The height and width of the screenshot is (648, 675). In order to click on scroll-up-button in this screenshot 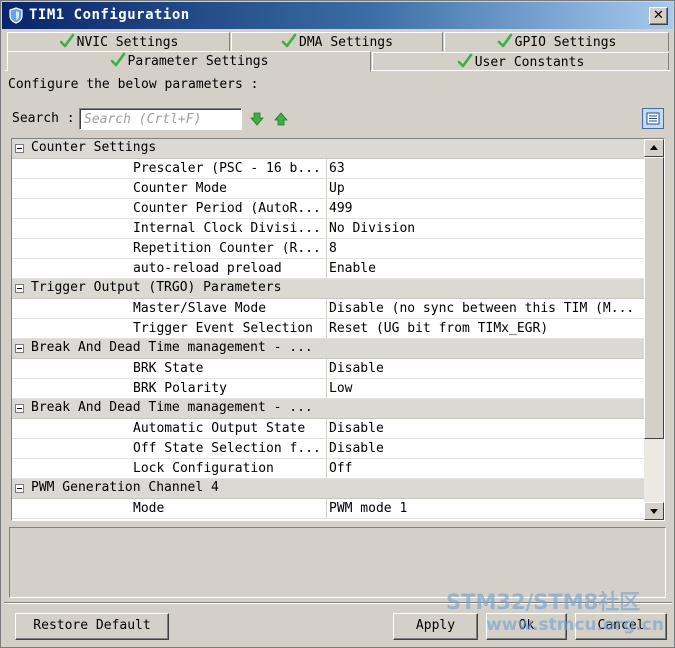, I will do `click(654, 148)`.